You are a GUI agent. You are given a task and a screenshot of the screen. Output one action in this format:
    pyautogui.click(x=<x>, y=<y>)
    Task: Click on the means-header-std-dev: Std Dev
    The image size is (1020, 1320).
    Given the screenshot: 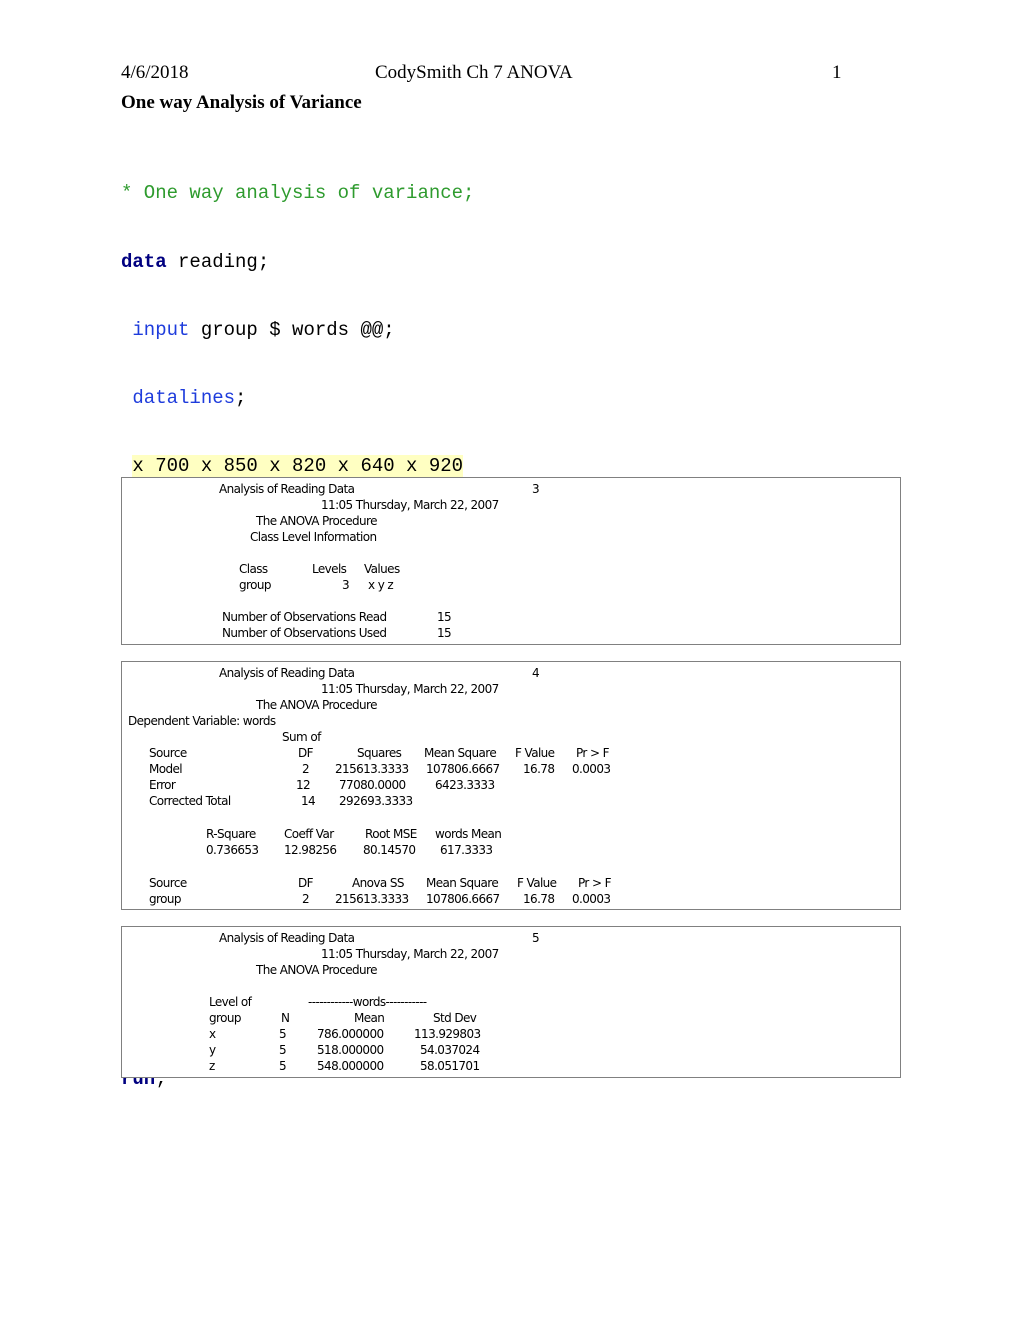 What is the action you would take?
    pyautogui.click(x=455, y=1018)
    